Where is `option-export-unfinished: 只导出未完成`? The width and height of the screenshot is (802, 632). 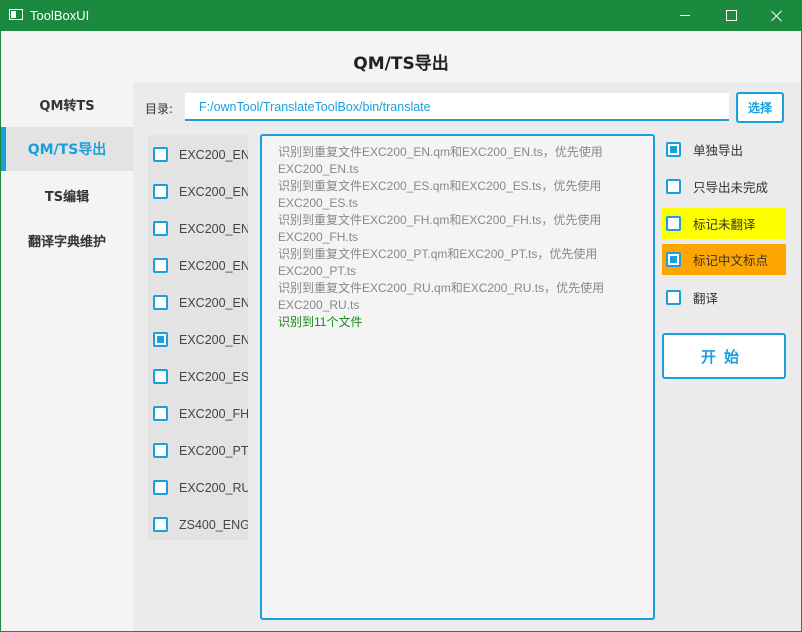 option-export-unfinished: 只导出未完成 is located at coordinates (724, 186).